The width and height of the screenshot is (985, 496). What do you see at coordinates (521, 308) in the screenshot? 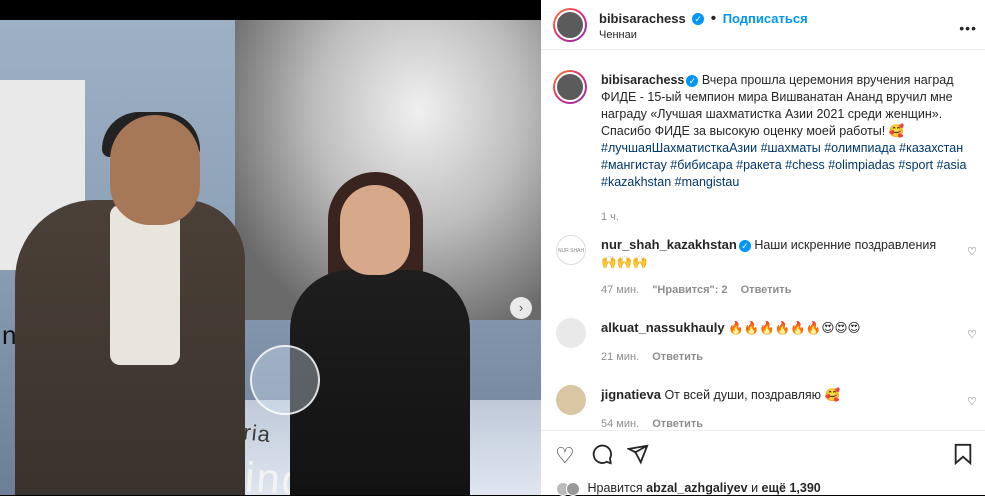
I see `next-photo-button: ›` at bounding box center [521, 308].